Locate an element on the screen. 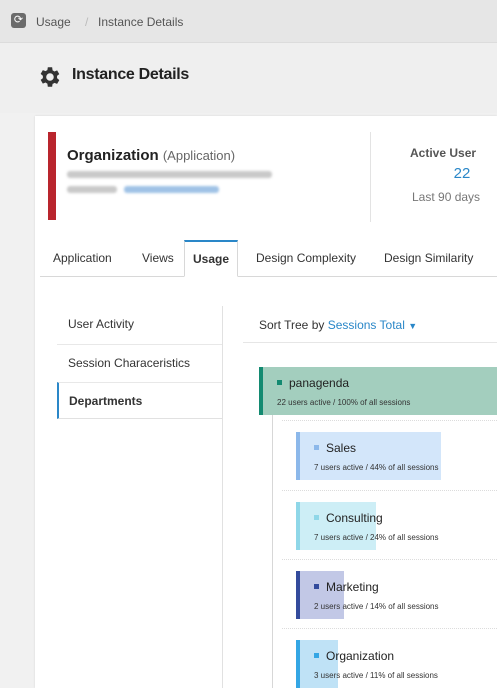 This screenshot has height=688, width=497. node-label: Organization is located at coordinates (360, 656).